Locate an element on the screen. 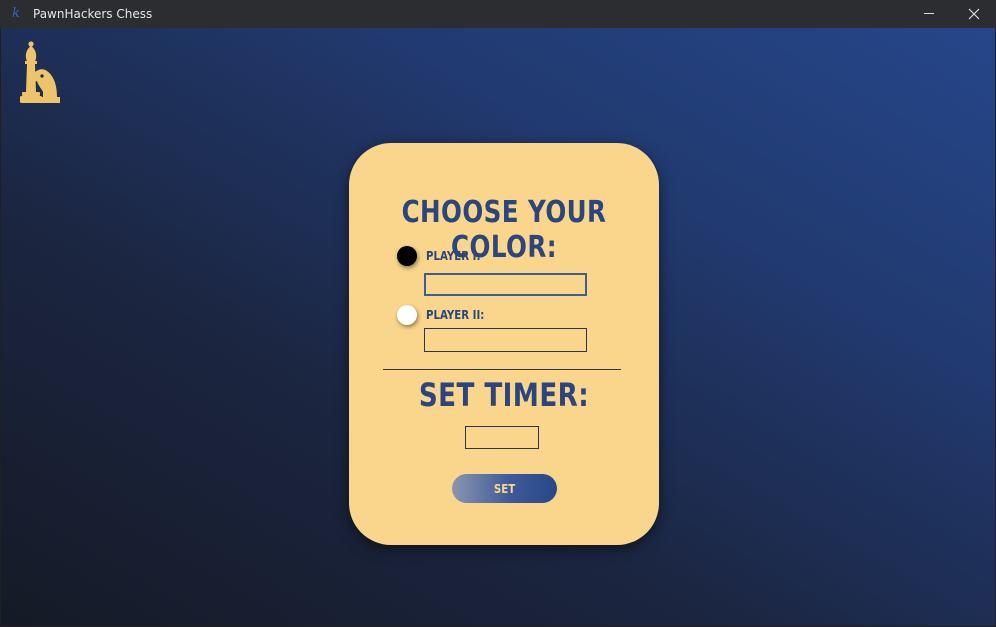  close-icon is located at coordinates (974, 14).